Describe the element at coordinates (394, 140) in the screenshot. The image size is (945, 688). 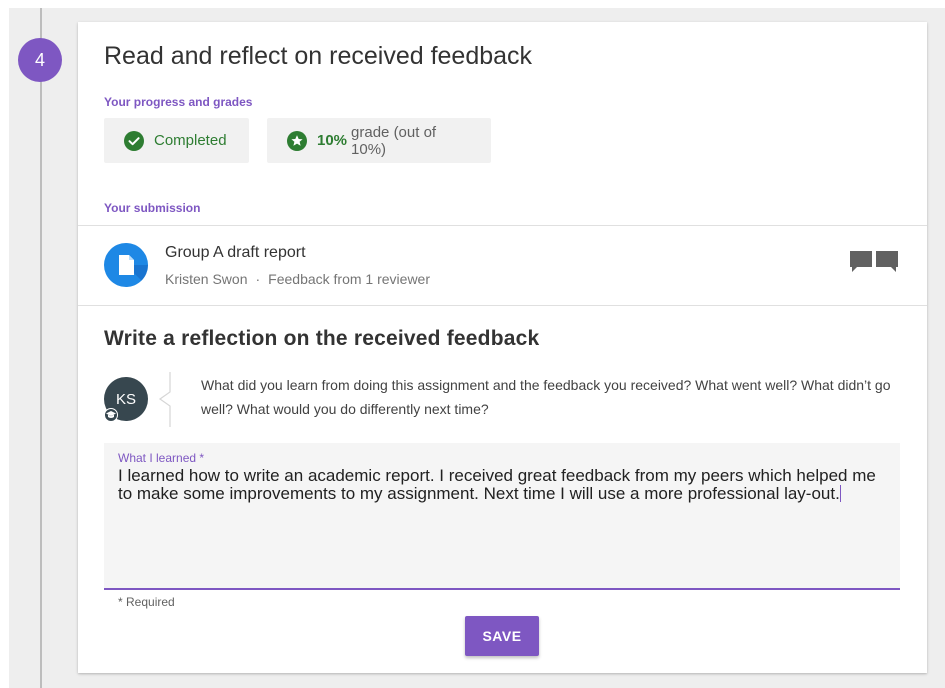
I see `grade-suffix: grade (out of 10%)` at that location.